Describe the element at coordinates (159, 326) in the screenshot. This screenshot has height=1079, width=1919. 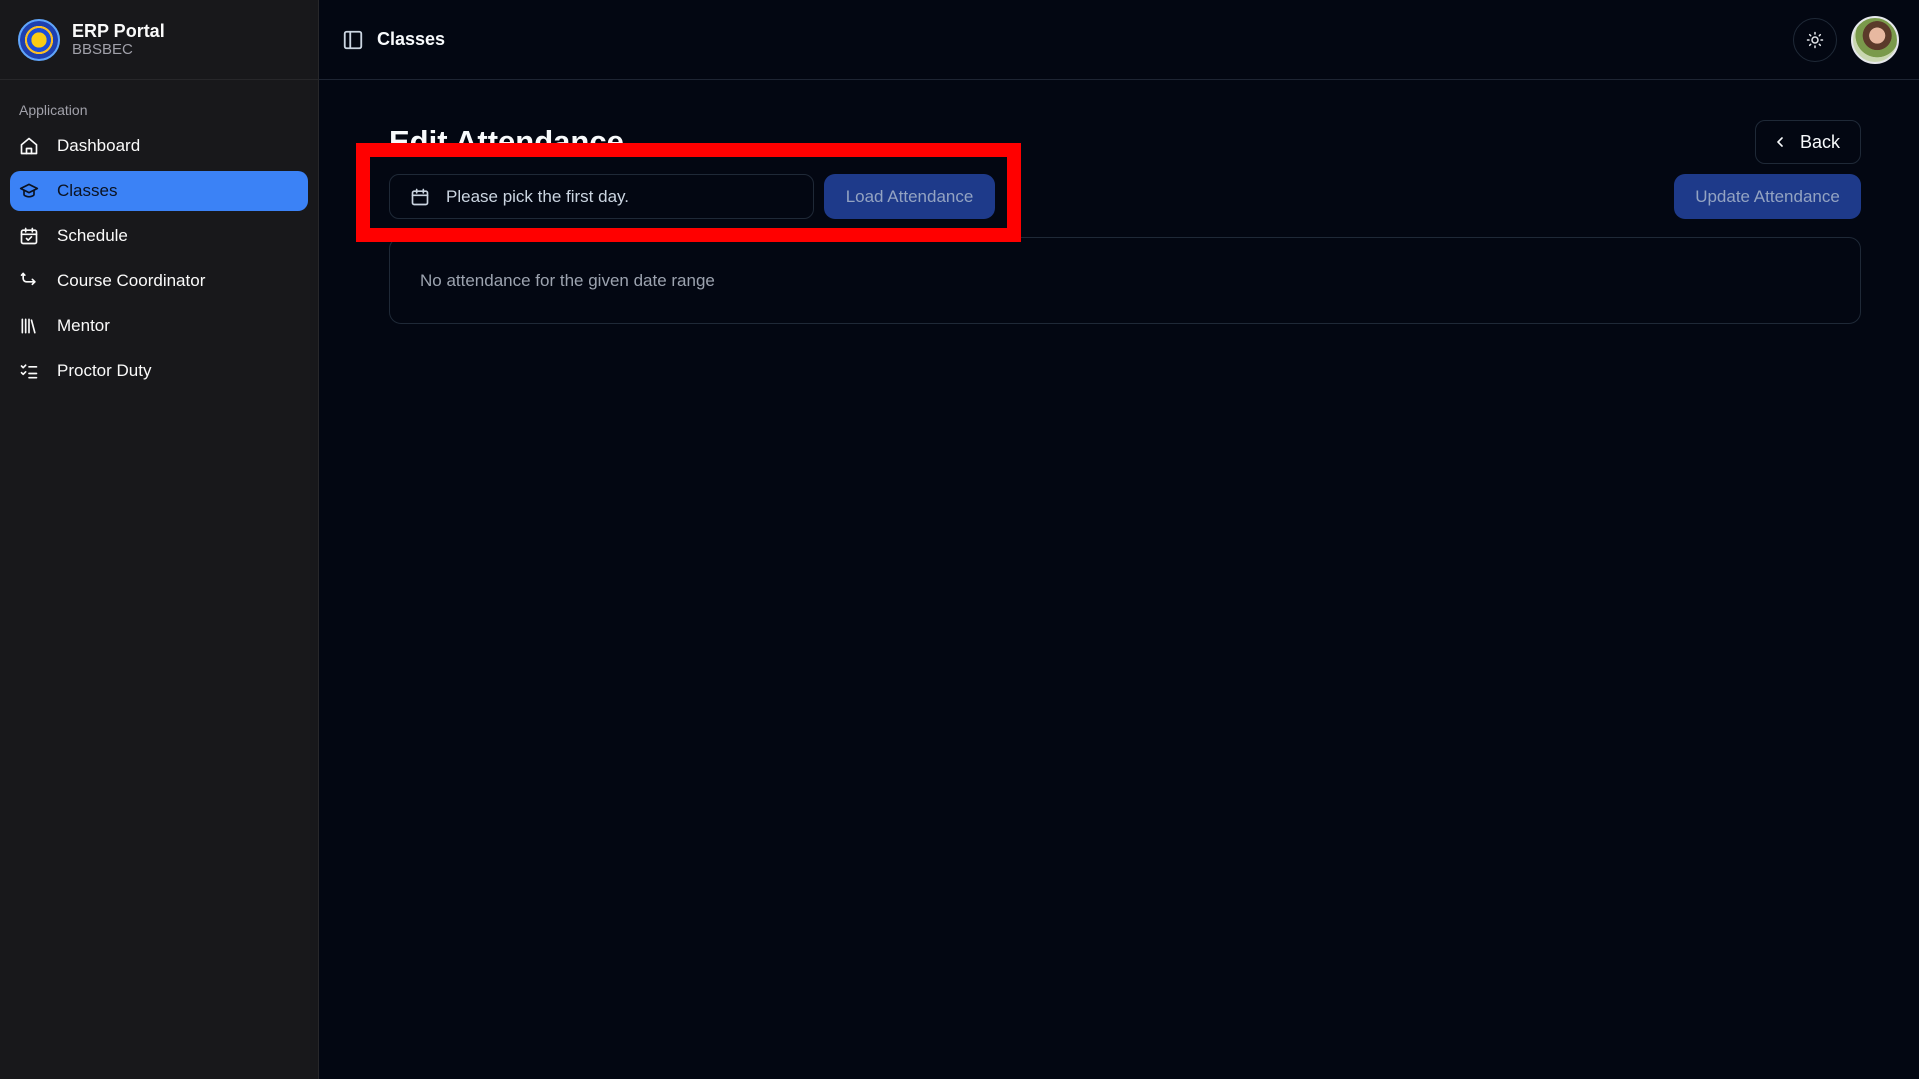
I see `sidebar-item-mentor: Mentor` at that location.